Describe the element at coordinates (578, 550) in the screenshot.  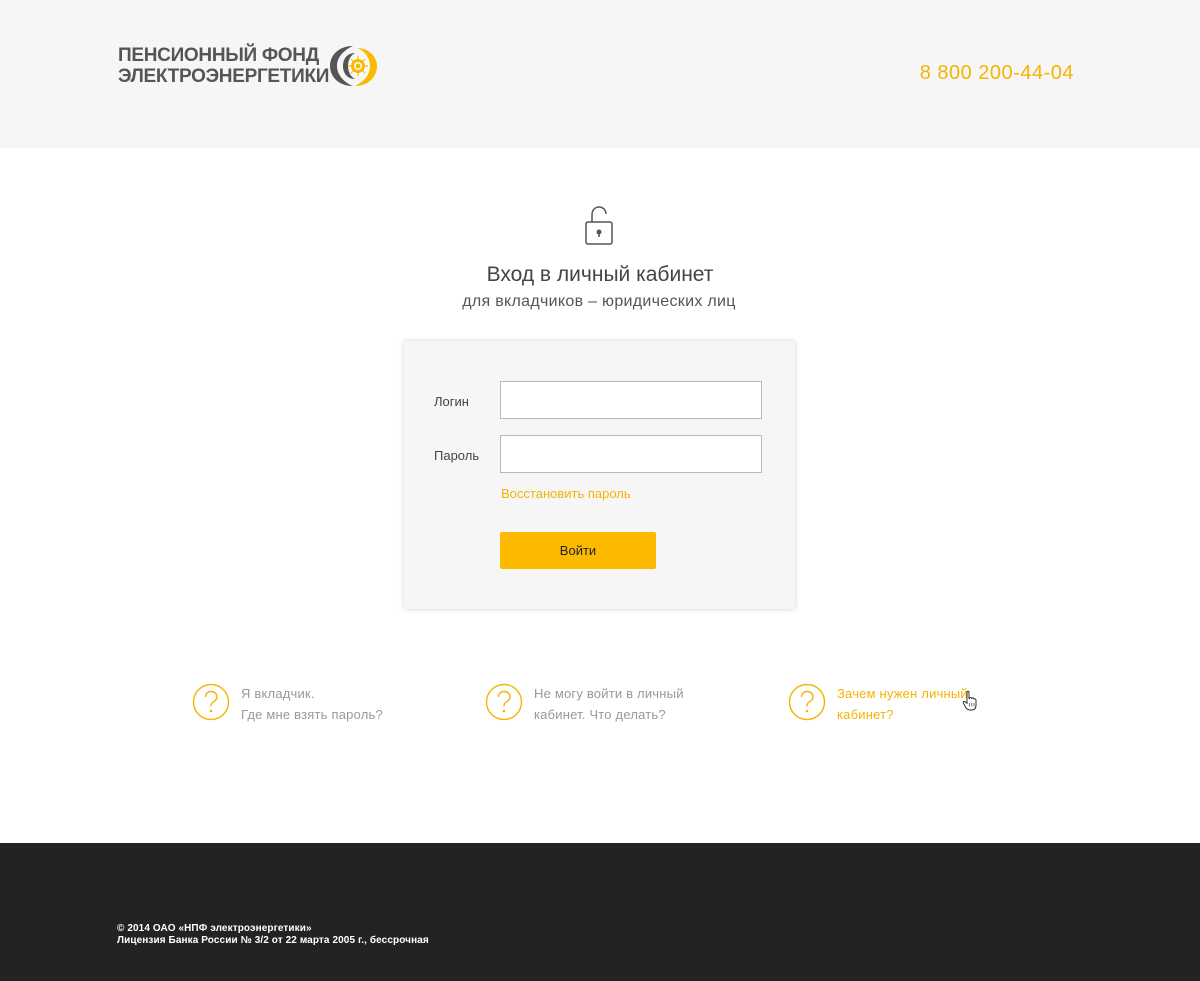
I see `login-button: Войти` at that location.